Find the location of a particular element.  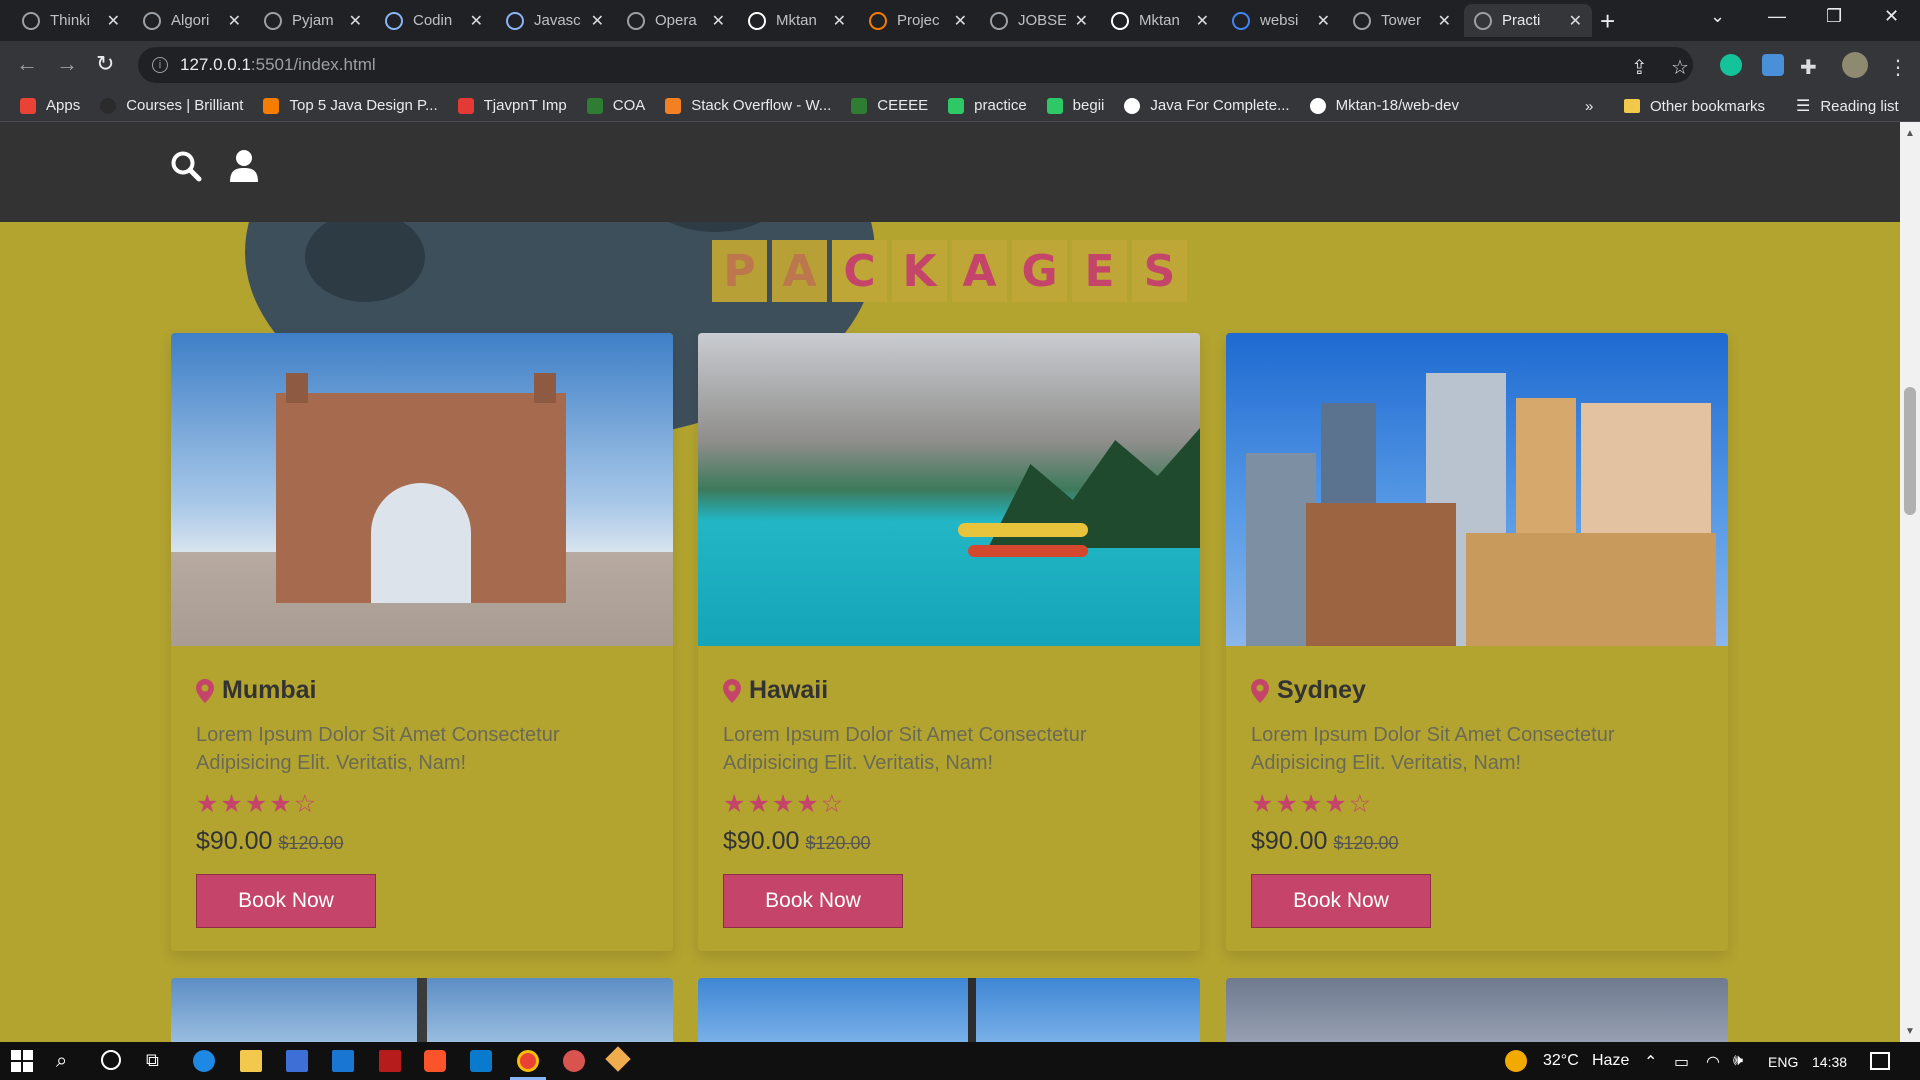

close-window-icon: ✕ is located at coordinates (1891, 16).